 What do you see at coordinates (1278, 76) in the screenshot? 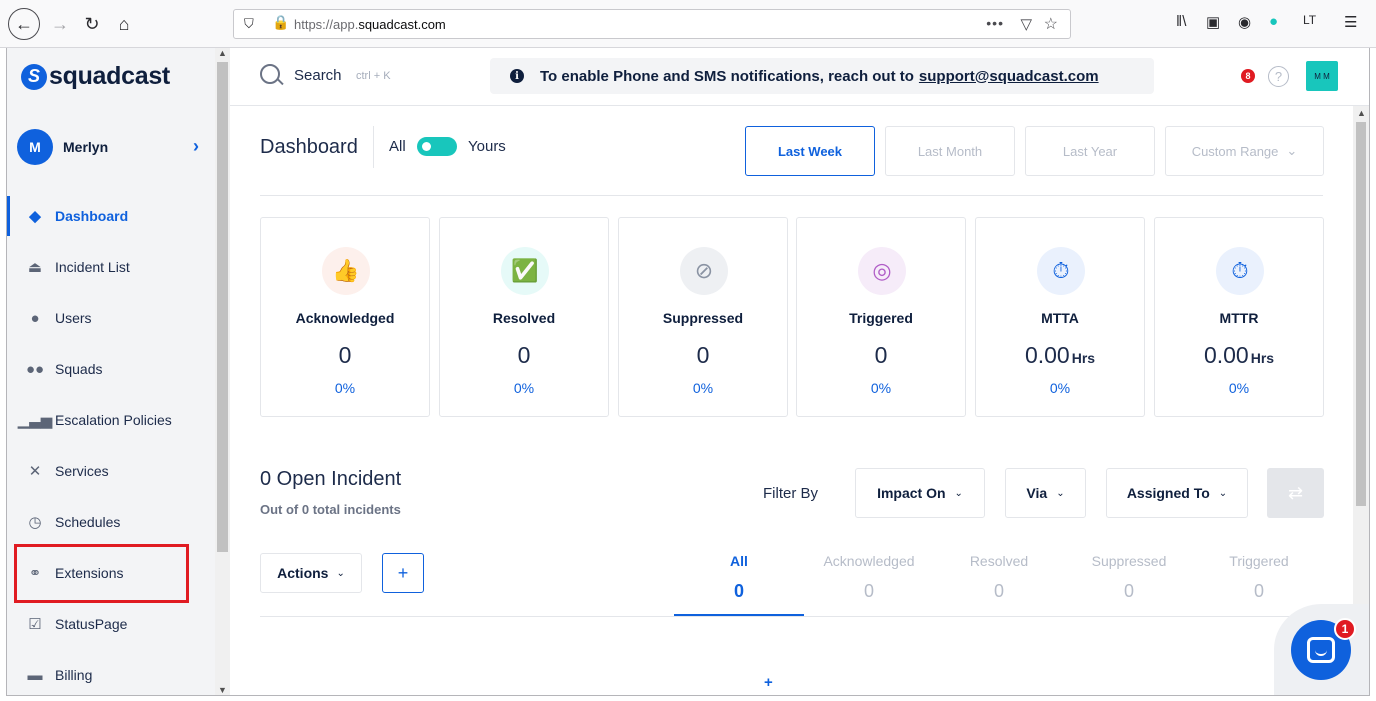
I see `help-icon: ?` at bounding box center [1278, 76].